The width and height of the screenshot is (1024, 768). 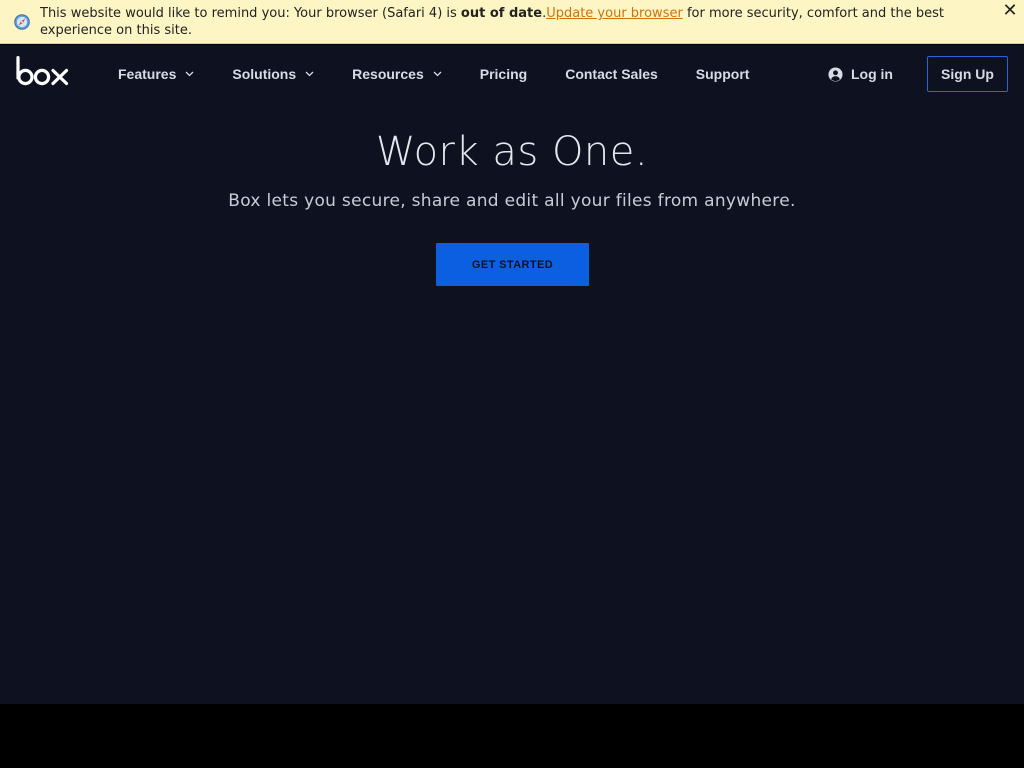 I want to click on hero-title: Work as One., so click(x=512, y=152).